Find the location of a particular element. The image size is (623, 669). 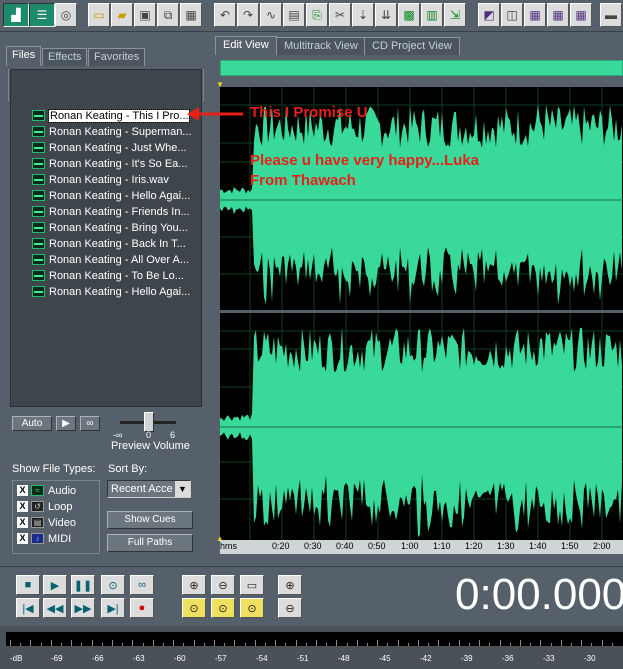

file-list-item: Ronan Keating - Iris.wav is located at coordinates (113, 179).